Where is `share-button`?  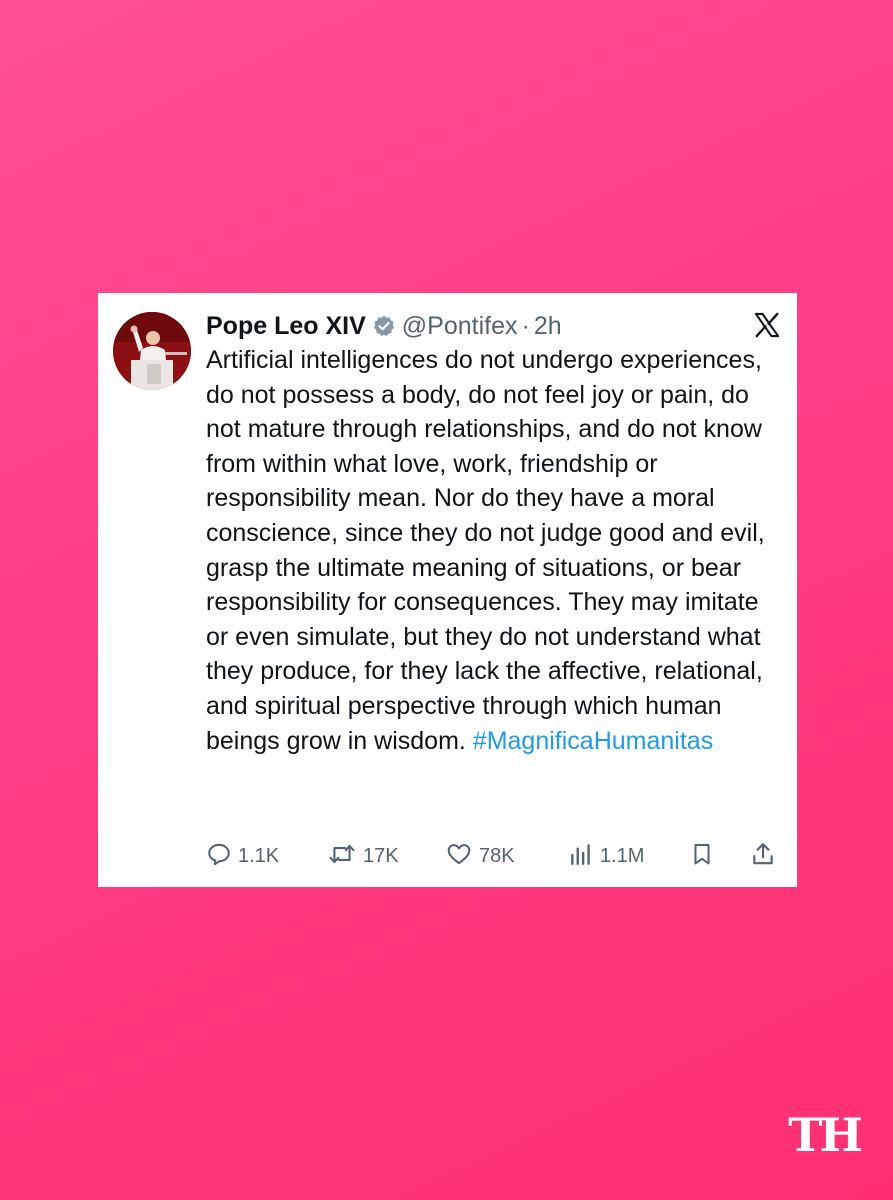
share-button is located at coordinates (763, 856).